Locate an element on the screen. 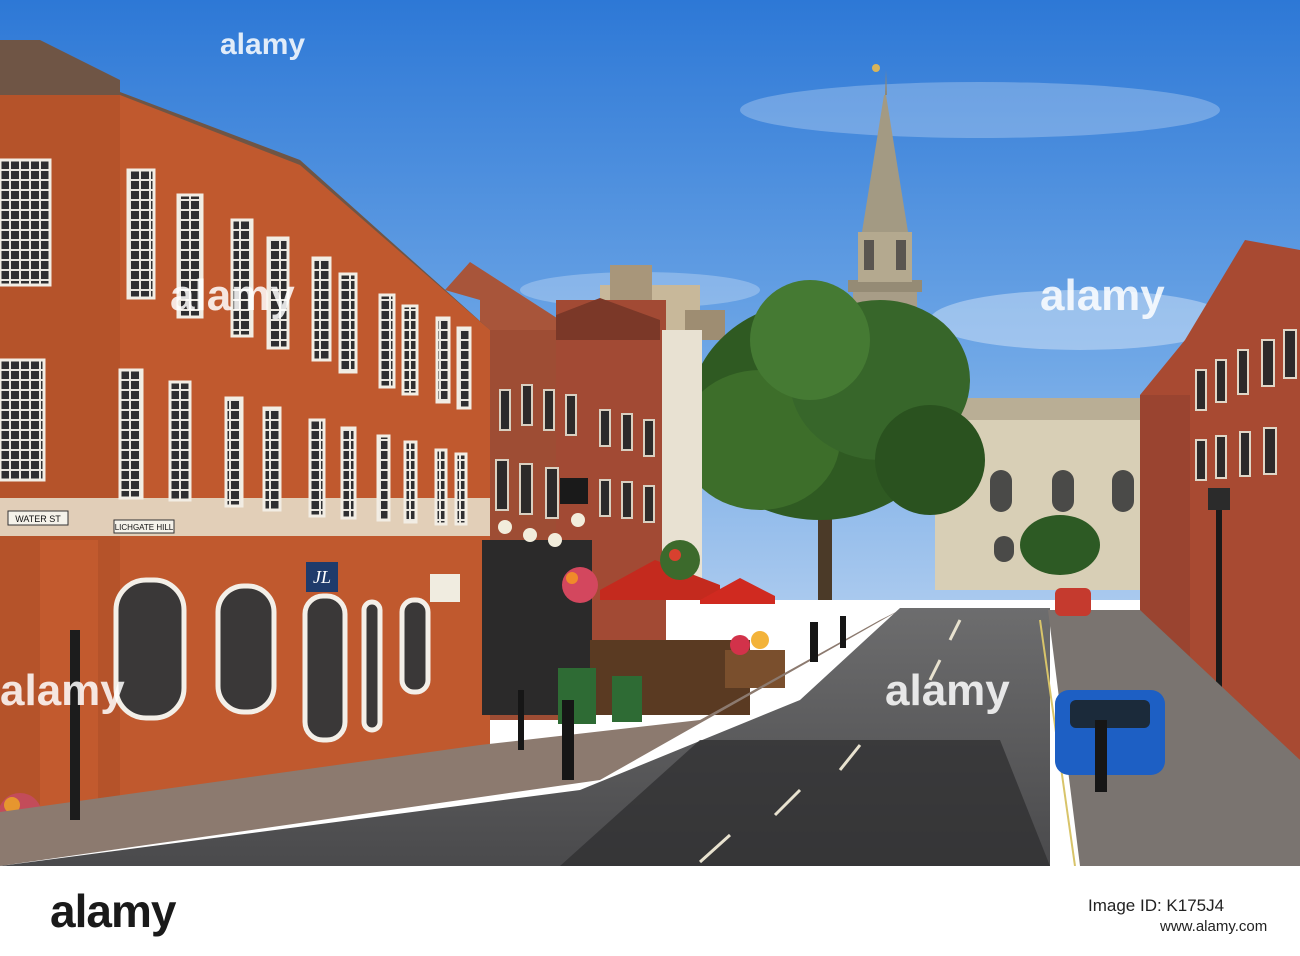 The width and height of the screenshot is (1300, 956). street-sign-lichgate-hill-text: LICHGATE HILL is located at coordinates (144, 527).